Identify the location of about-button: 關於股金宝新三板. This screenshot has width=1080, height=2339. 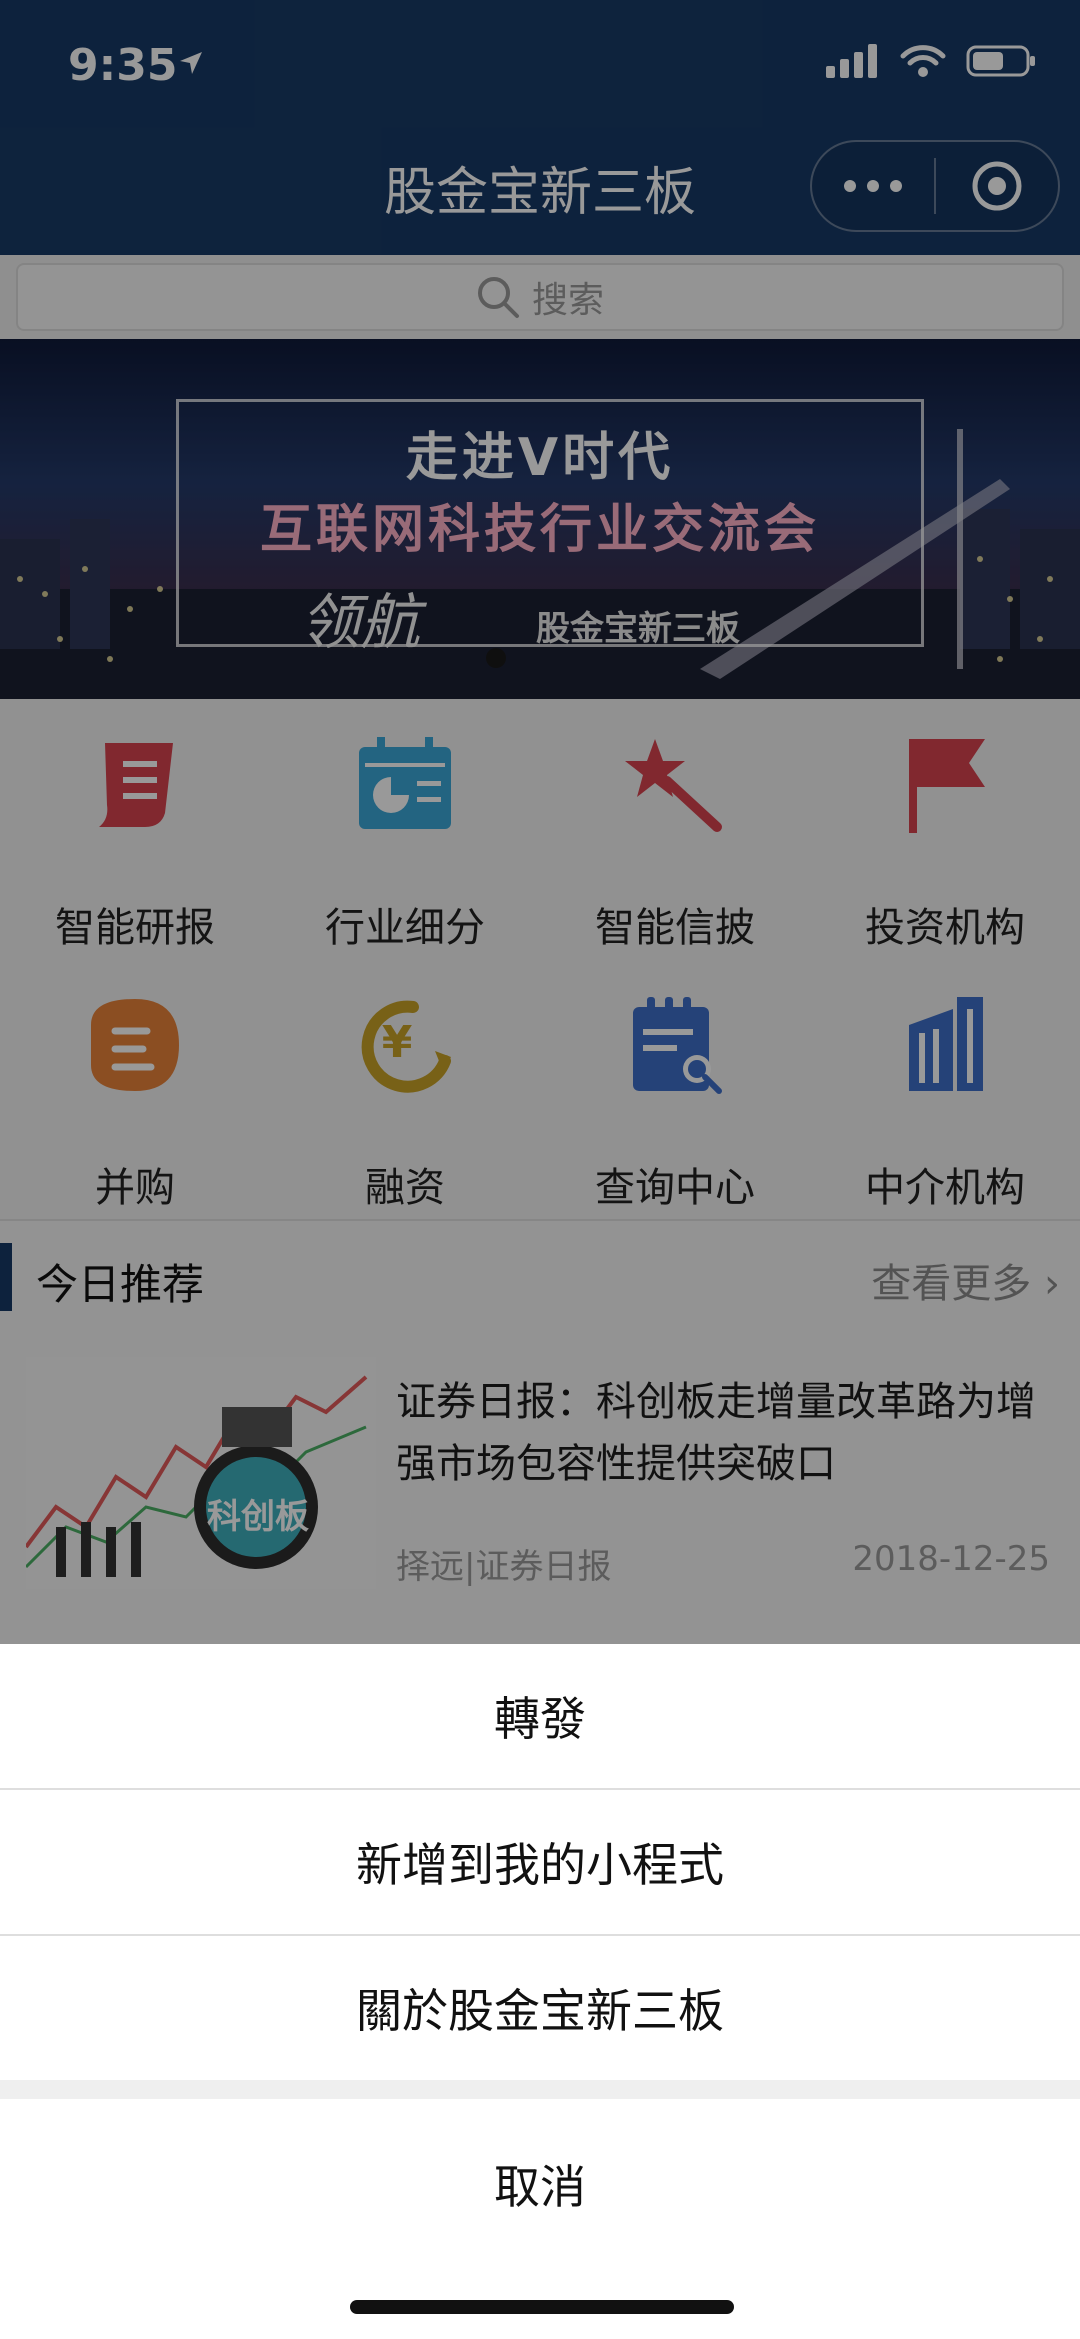
(540, 2008).